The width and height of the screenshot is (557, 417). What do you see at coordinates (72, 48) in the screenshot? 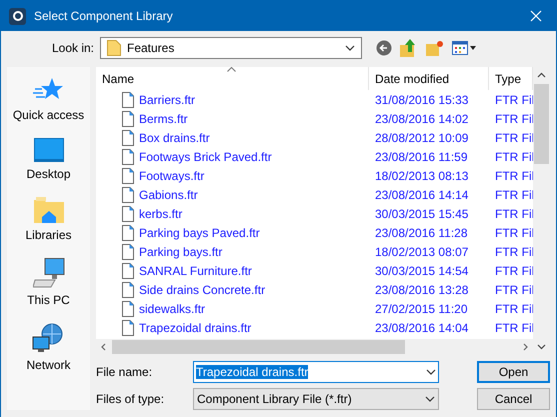
I see `look-in-label: Look in:` at bounding box center [72, 48].